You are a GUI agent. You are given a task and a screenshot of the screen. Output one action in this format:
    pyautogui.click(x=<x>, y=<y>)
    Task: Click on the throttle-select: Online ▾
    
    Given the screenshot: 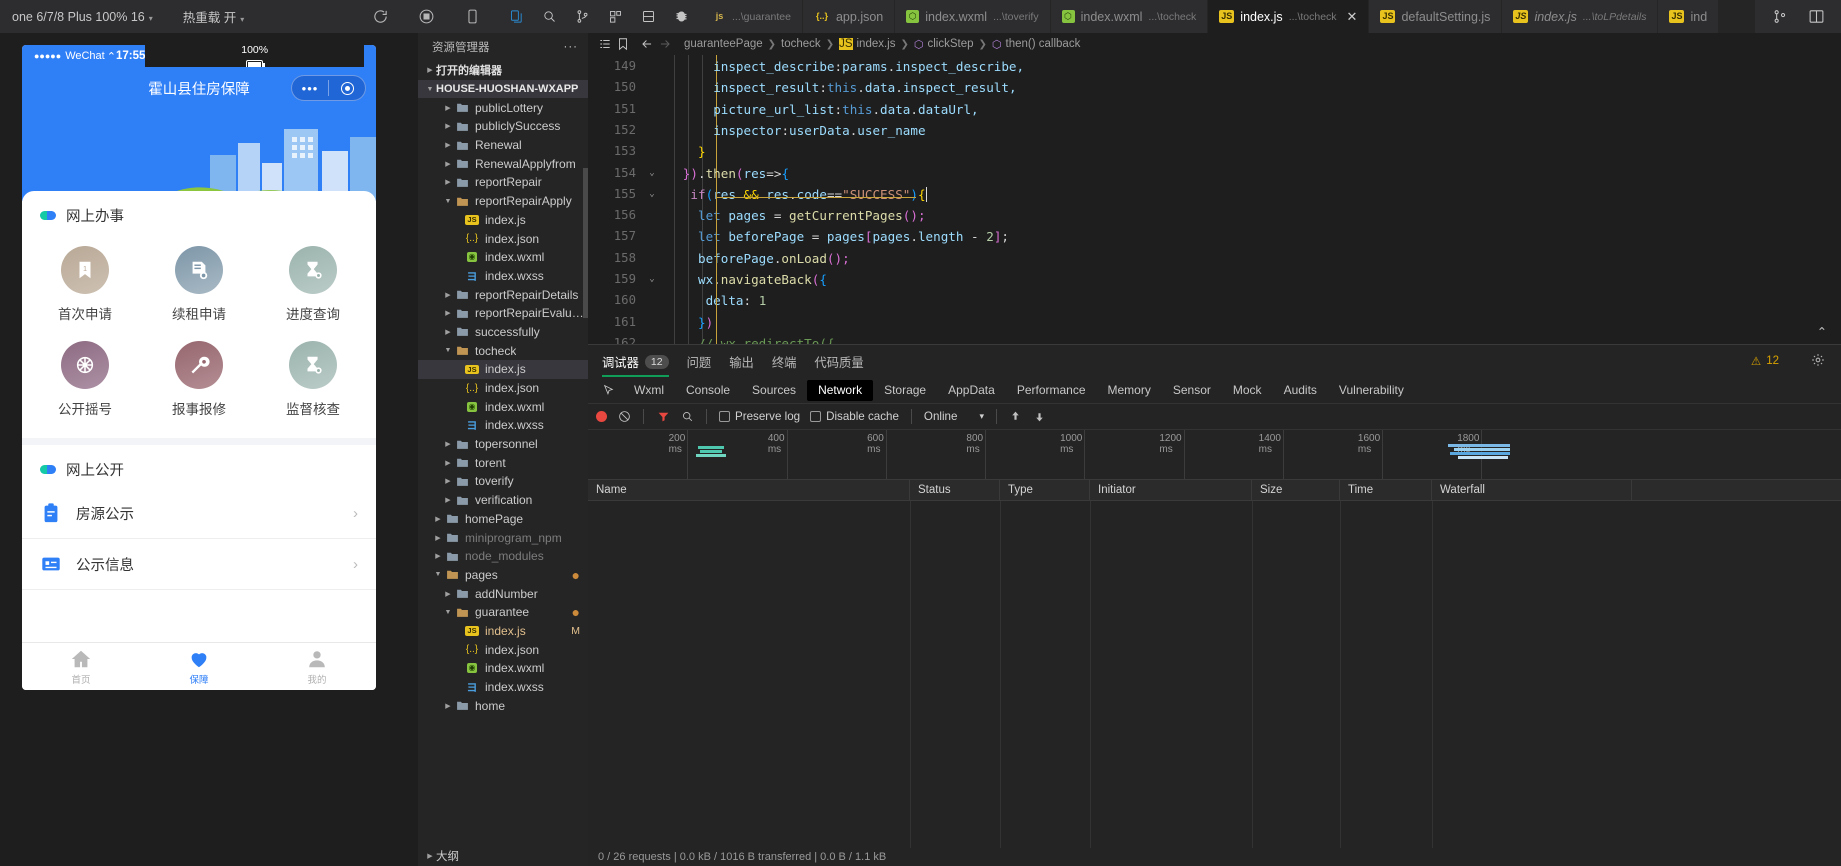 What is the action you would take?
    pyautogui.click(x=954, y=416)
    